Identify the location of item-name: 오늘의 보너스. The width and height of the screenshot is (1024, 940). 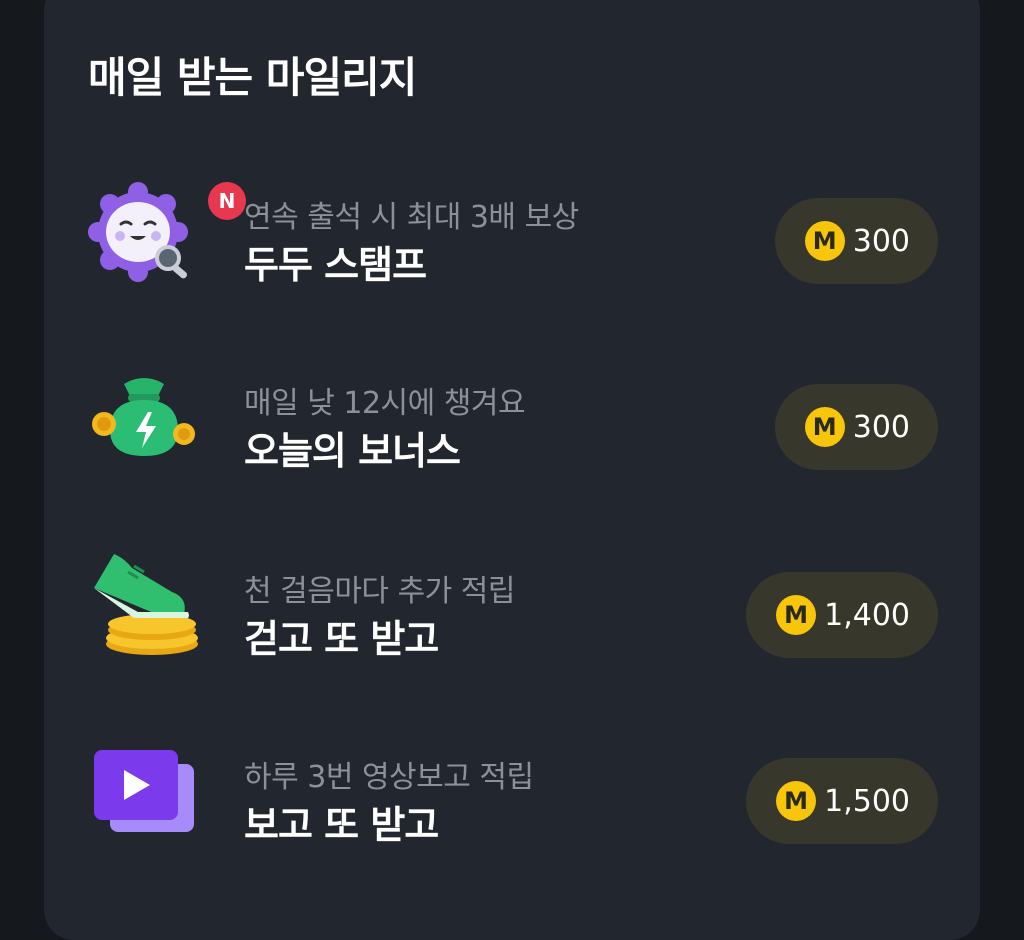
(352, 451).